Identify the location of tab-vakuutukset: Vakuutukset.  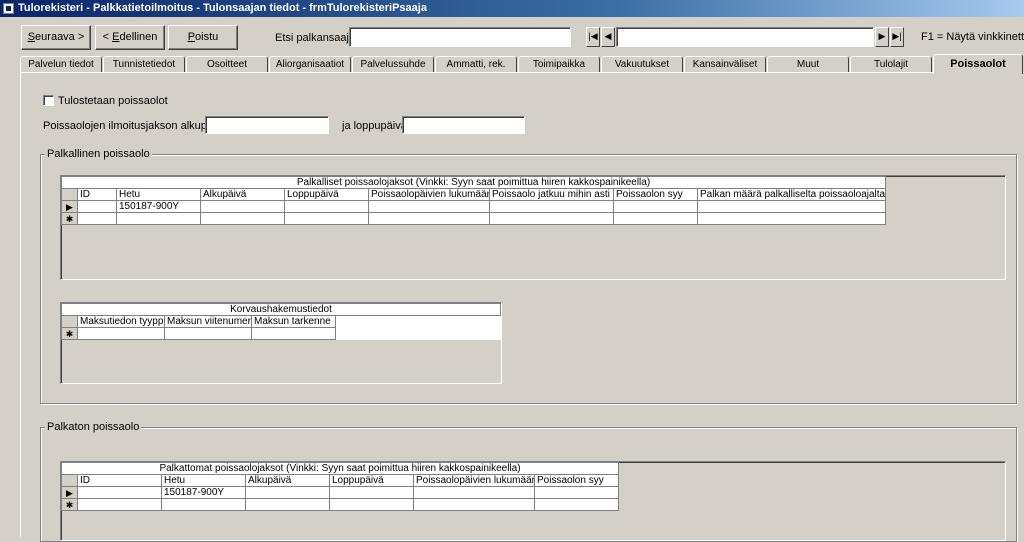
(642, 64).